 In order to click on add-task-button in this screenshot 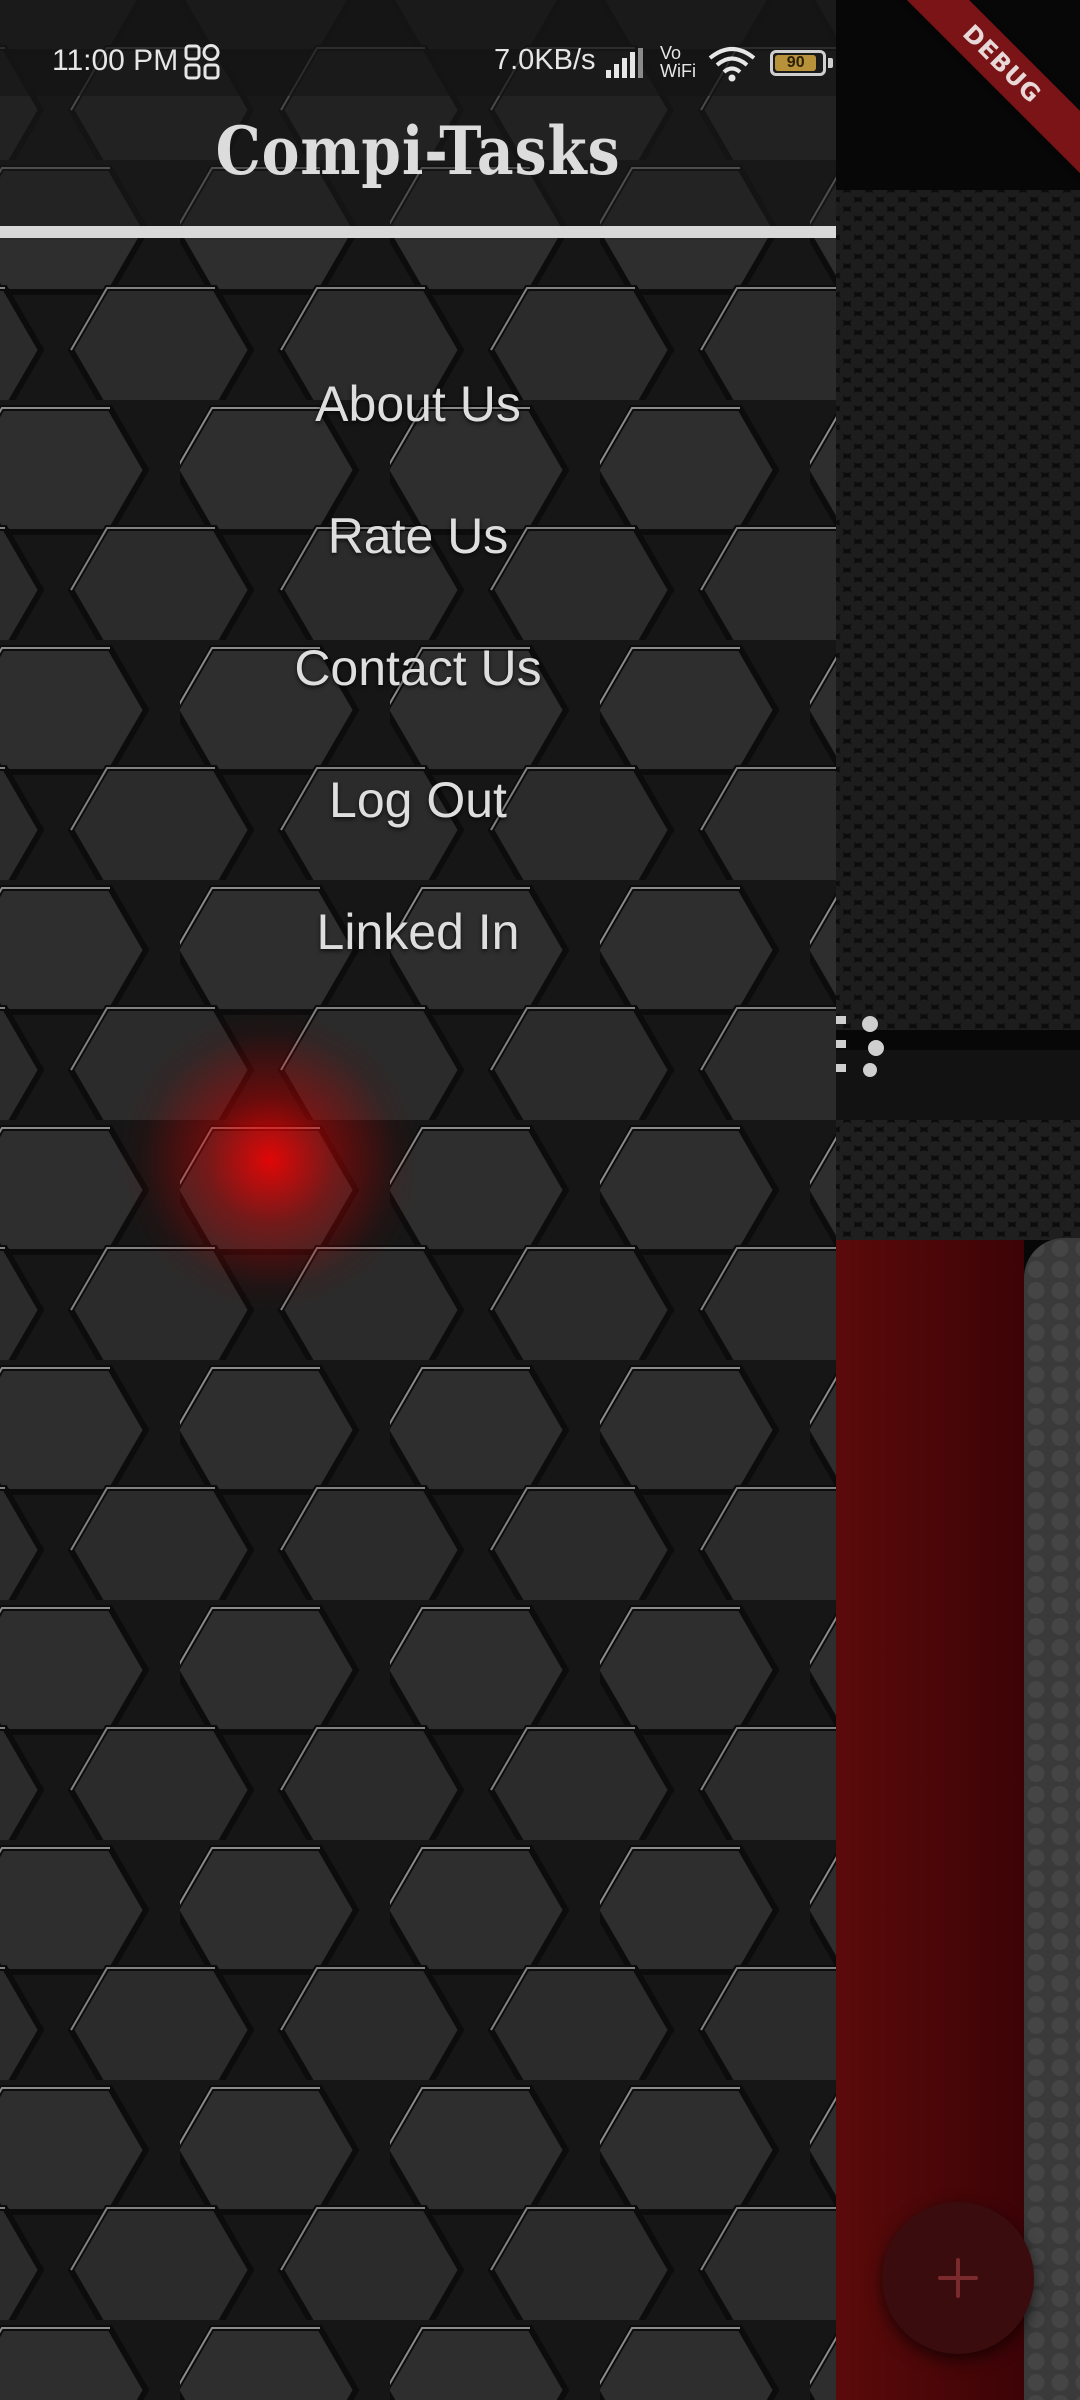, I will do `click(958, 2278)`.